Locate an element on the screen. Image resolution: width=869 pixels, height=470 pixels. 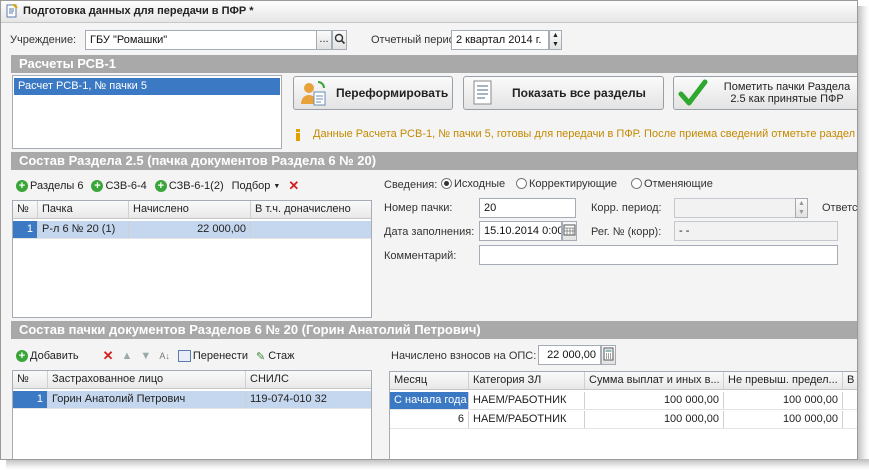
reg-corr-field: - - is located at coordinates (756, 231).